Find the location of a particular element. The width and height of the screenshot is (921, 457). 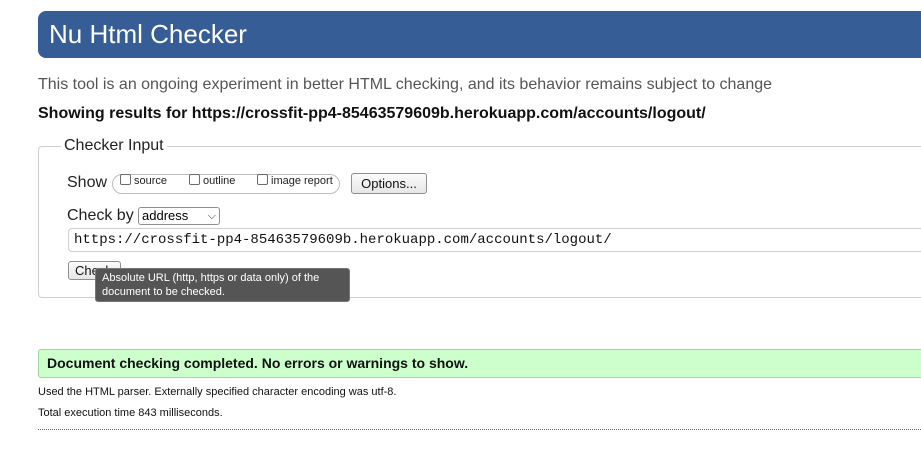

page-title: Nu Html Checker is located at coordinates (148, 34).